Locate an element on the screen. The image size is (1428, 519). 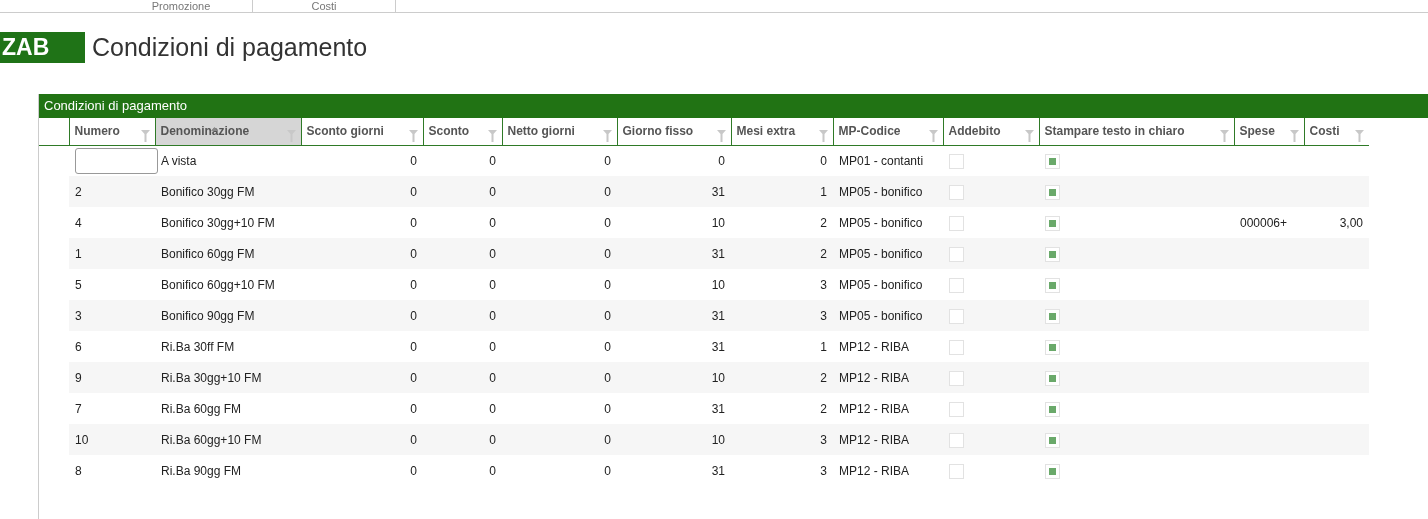
column-header: Sconto giorni is located at coordinates (362, 131).